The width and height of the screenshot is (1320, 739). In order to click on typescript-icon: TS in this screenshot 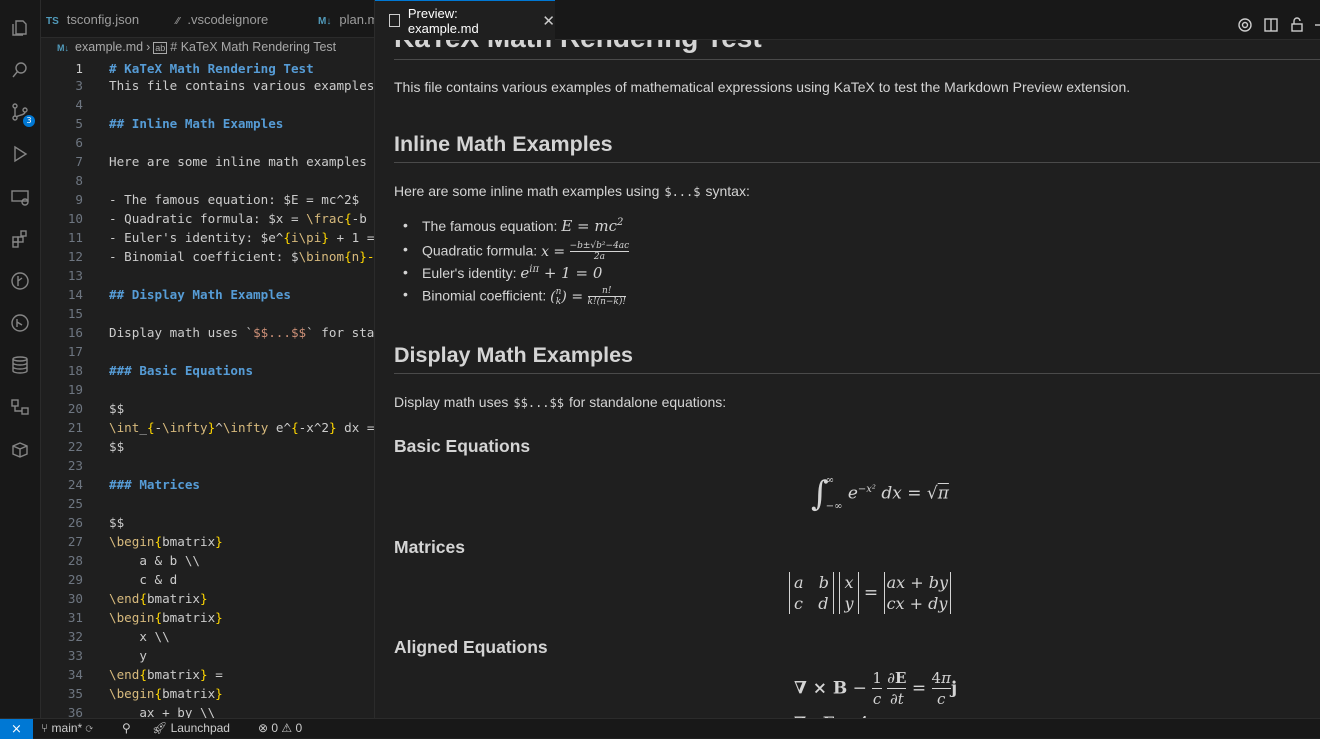, I will do `click(52, 21)`.